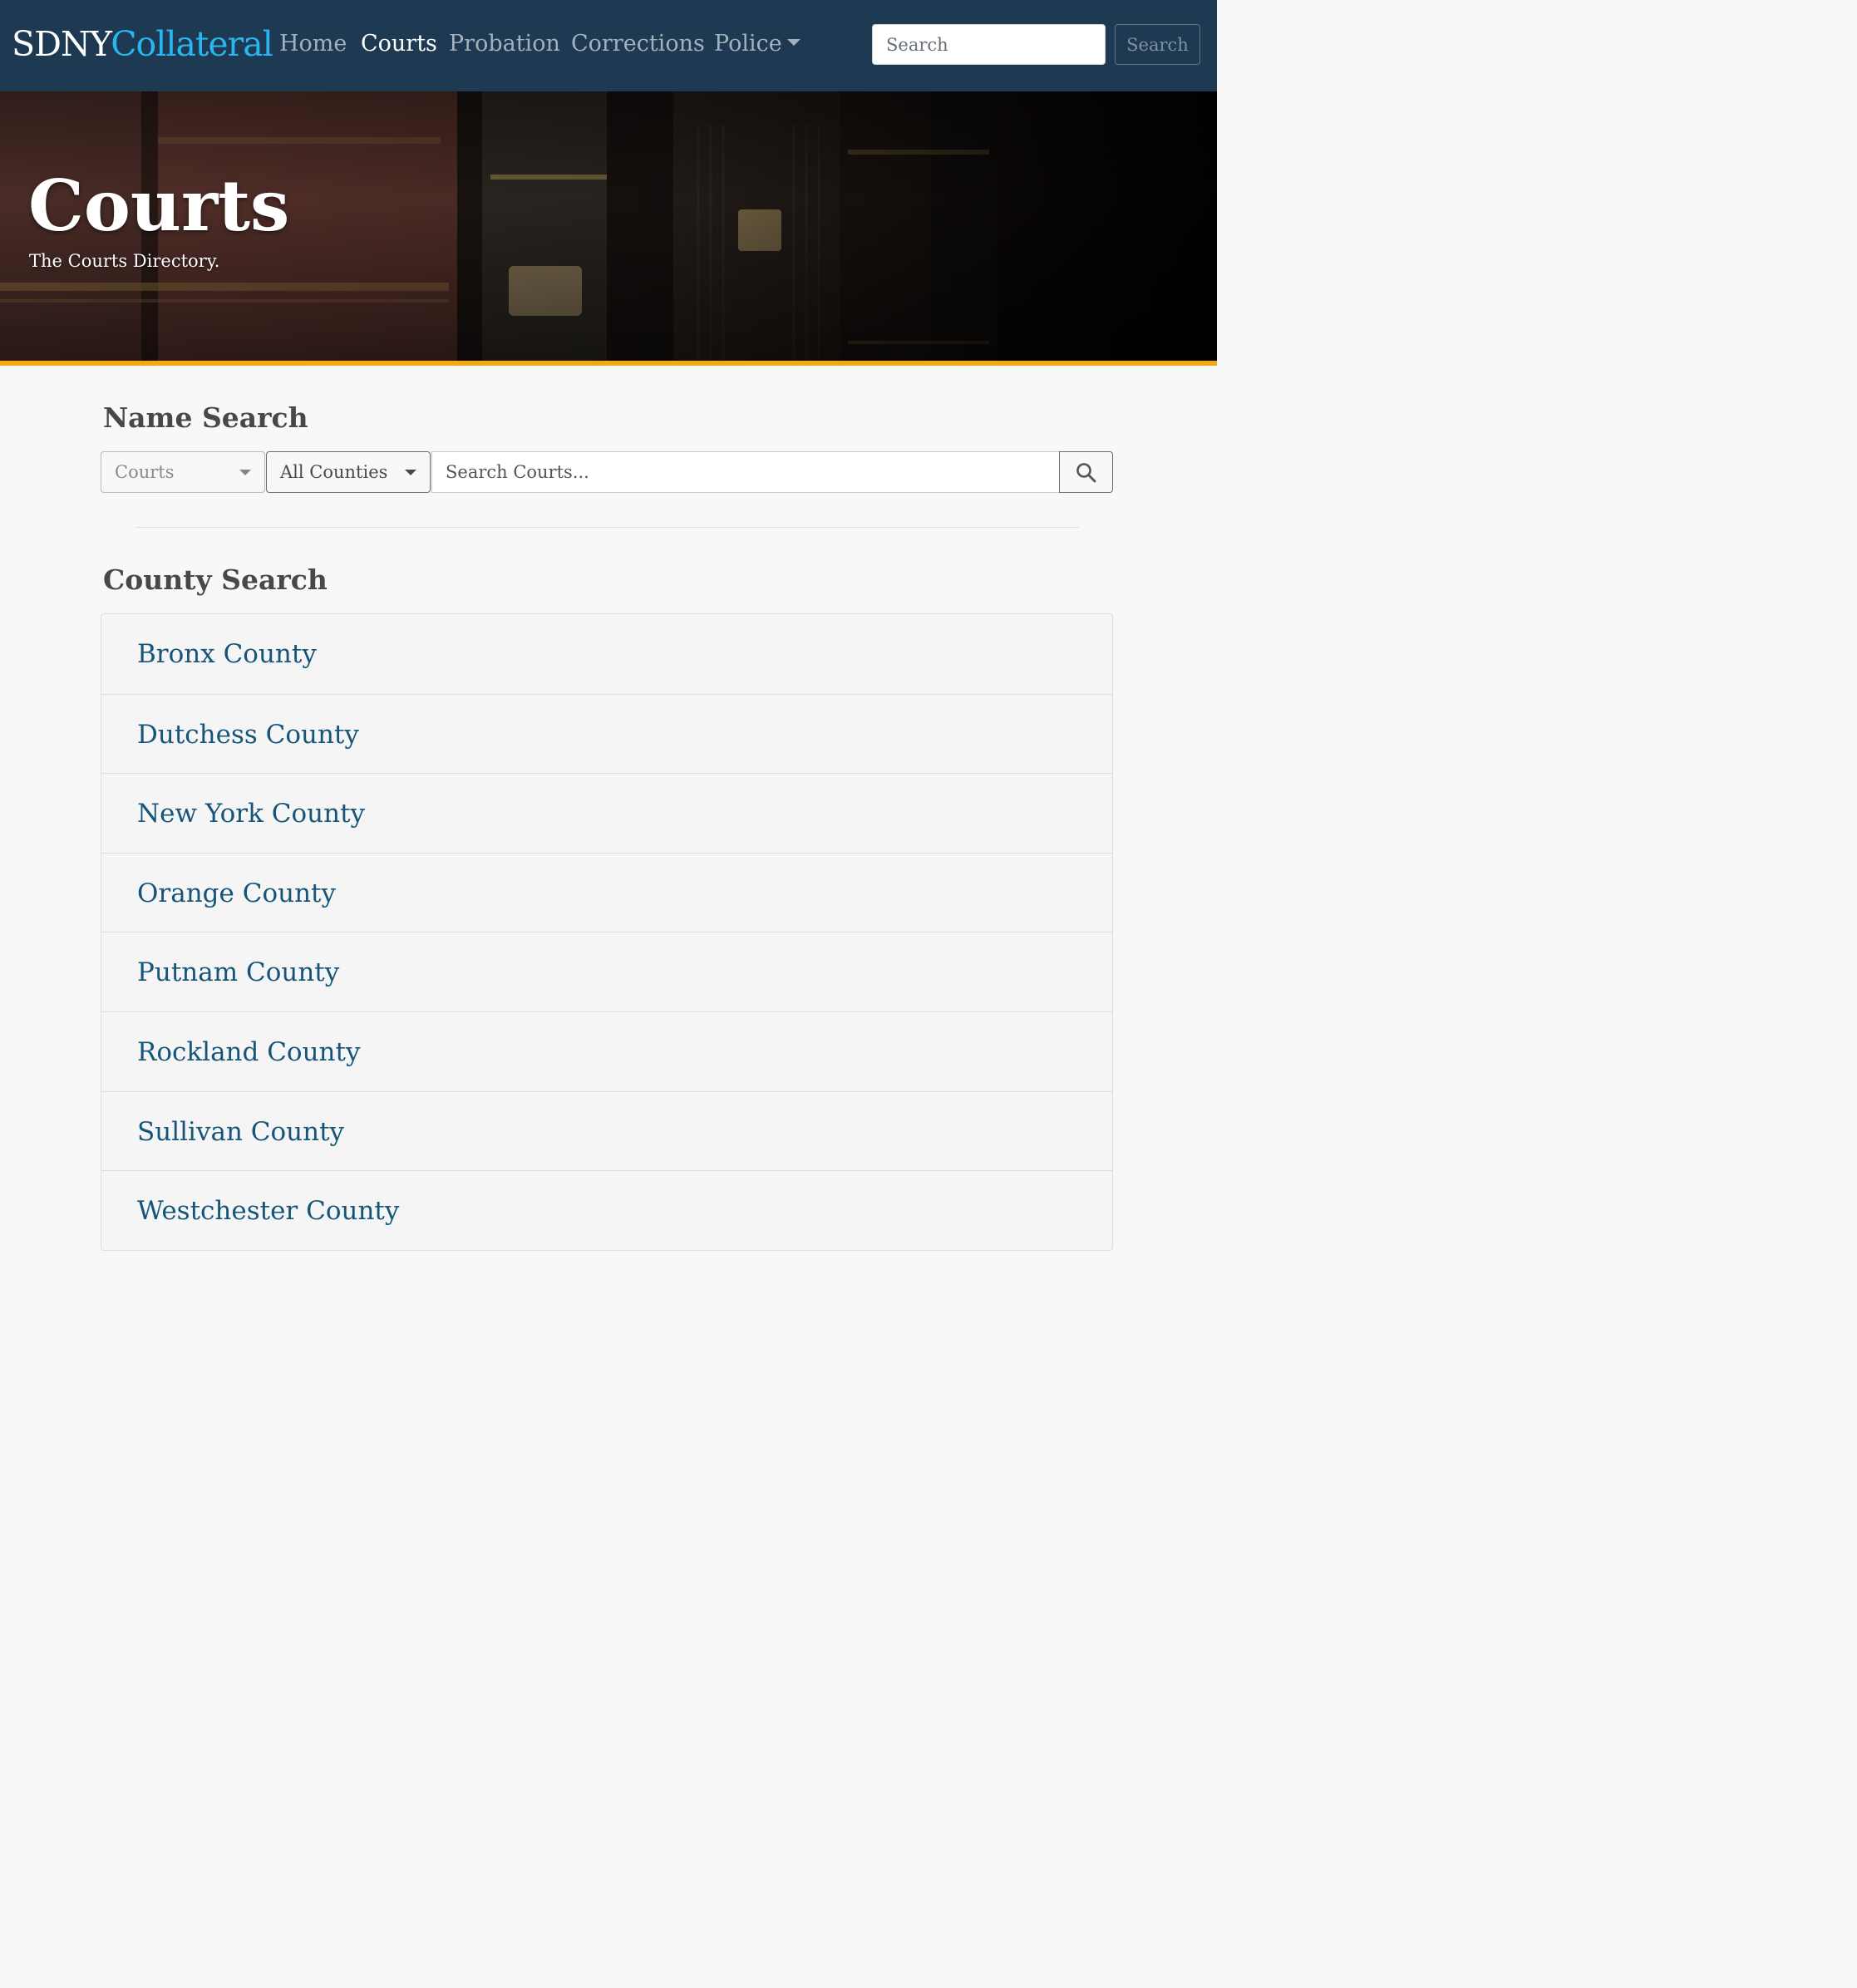 Image resolution: width=1857 pixels, height=1988 pixels. I want to click on county-select: All Counties, so click(348, 472).